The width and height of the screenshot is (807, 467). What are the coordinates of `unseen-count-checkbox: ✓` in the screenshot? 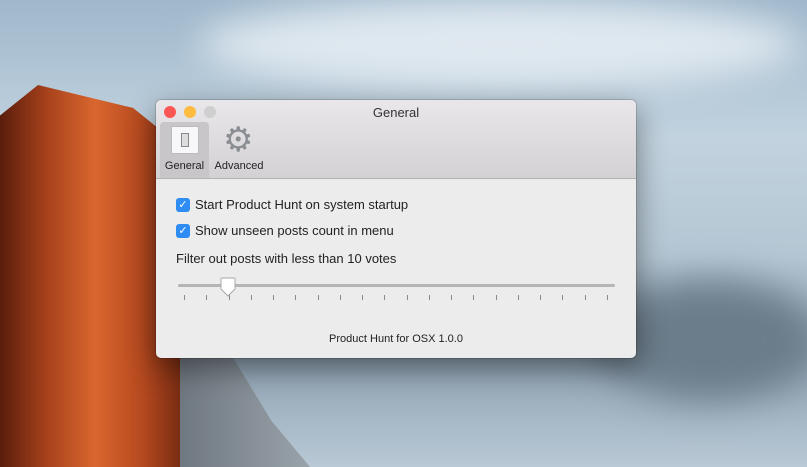 It's located at (183, 230).